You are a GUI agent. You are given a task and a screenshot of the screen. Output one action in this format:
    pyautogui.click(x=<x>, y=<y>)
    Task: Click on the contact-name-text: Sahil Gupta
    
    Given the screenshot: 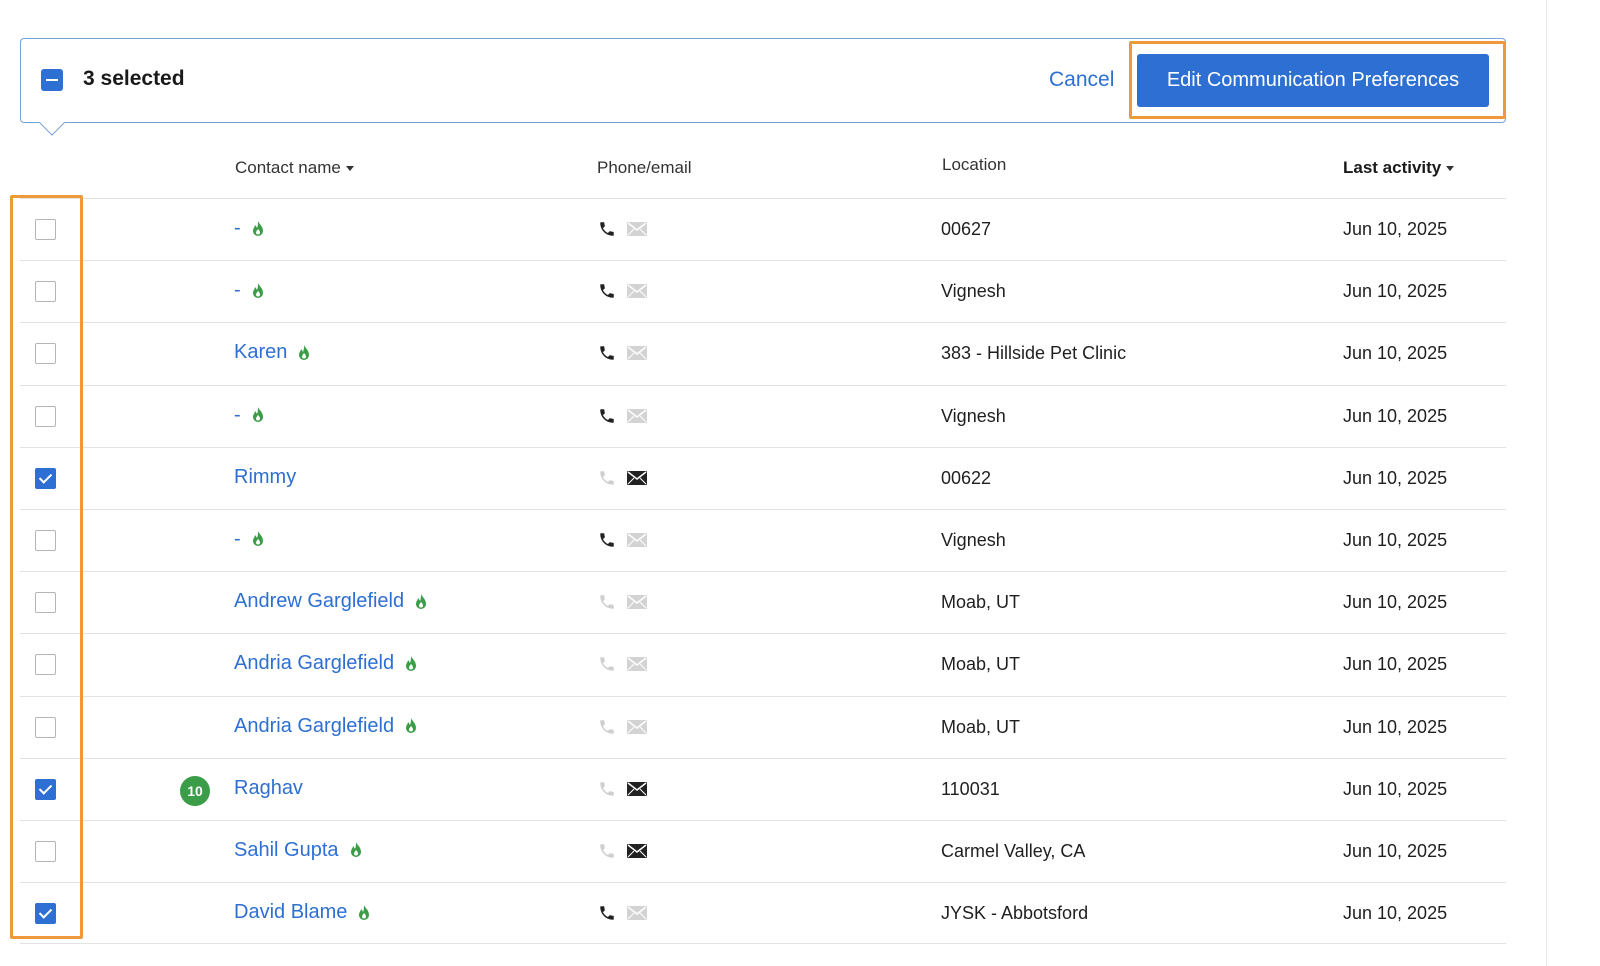 What is the action you would take?
    pyautogui.click(x=286, y=849)
    